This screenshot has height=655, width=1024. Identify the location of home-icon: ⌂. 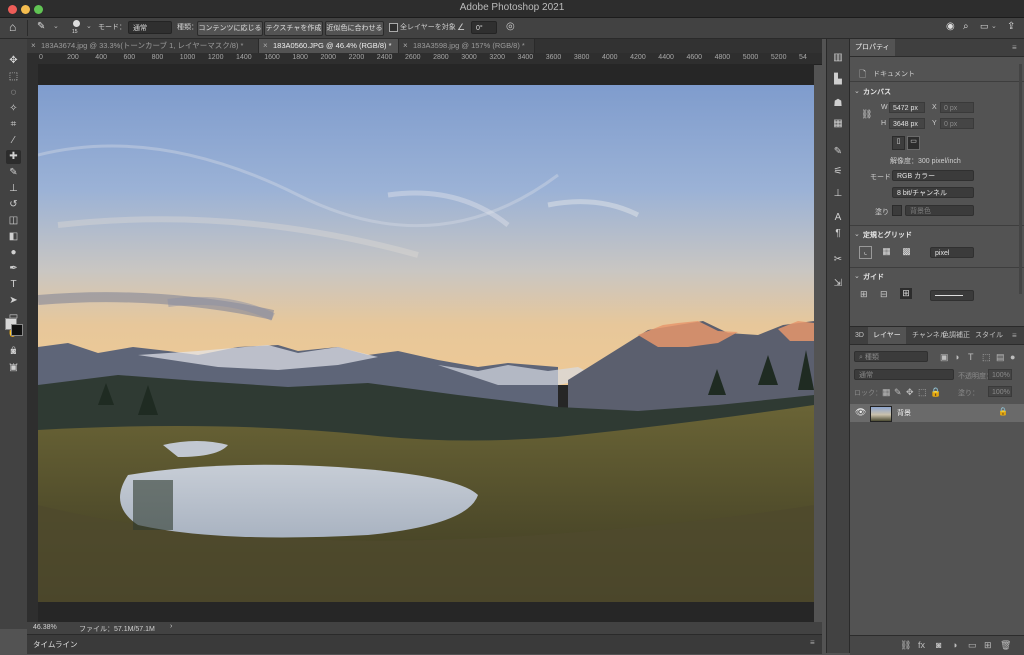
(12, 27).